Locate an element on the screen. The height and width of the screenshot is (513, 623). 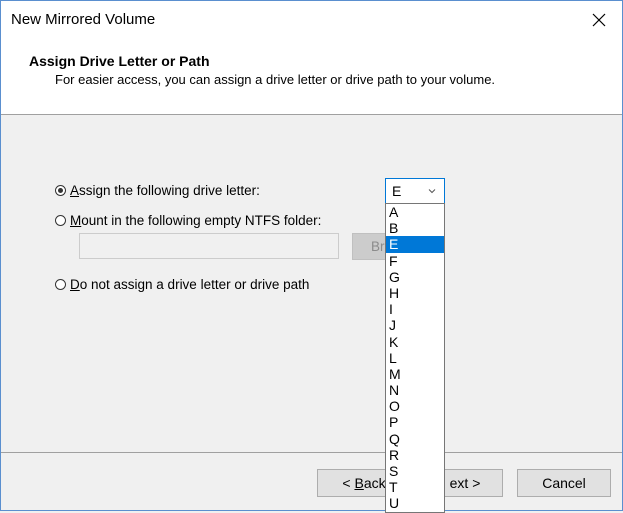
dropdown-item: N is located at coordinates (415, 390).